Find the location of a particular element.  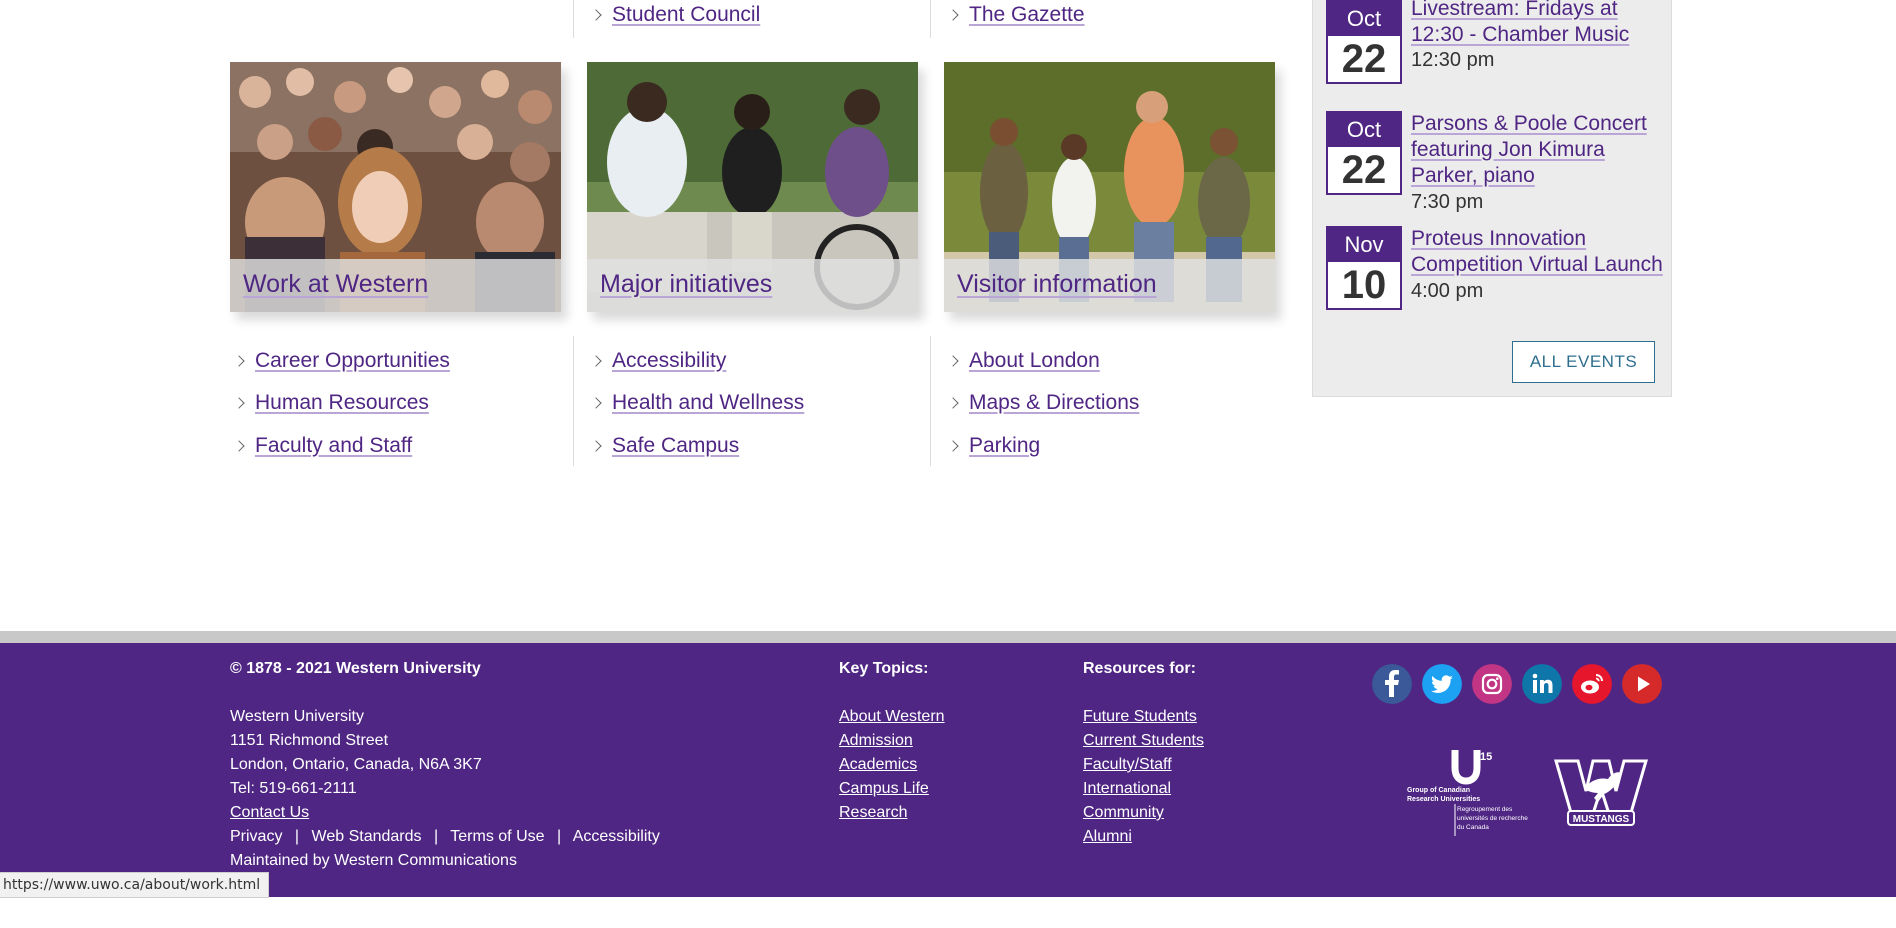

footer-terms-link: Terms of Use is located at coordinates (497, 836).